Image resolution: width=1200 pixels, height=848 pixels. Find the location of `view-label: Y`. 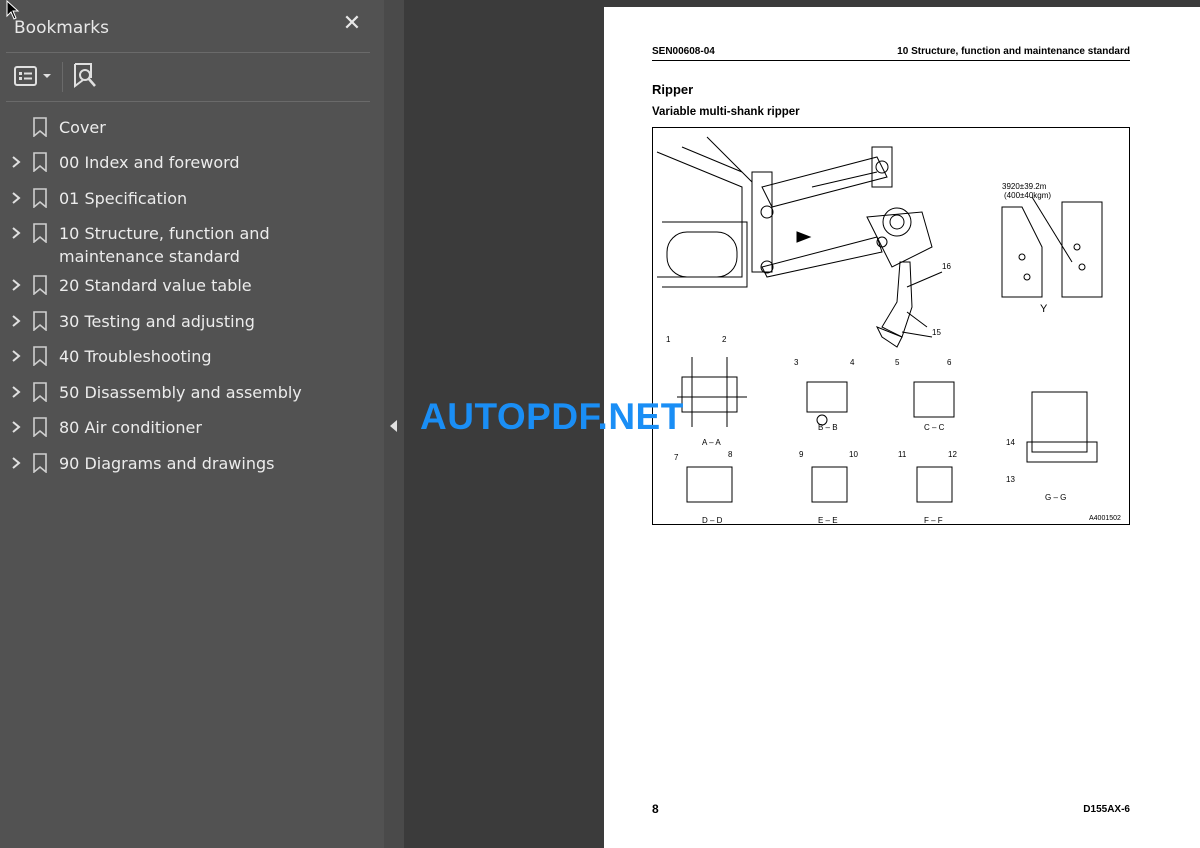

view-label: Y is located at coordinates (1044, 309).